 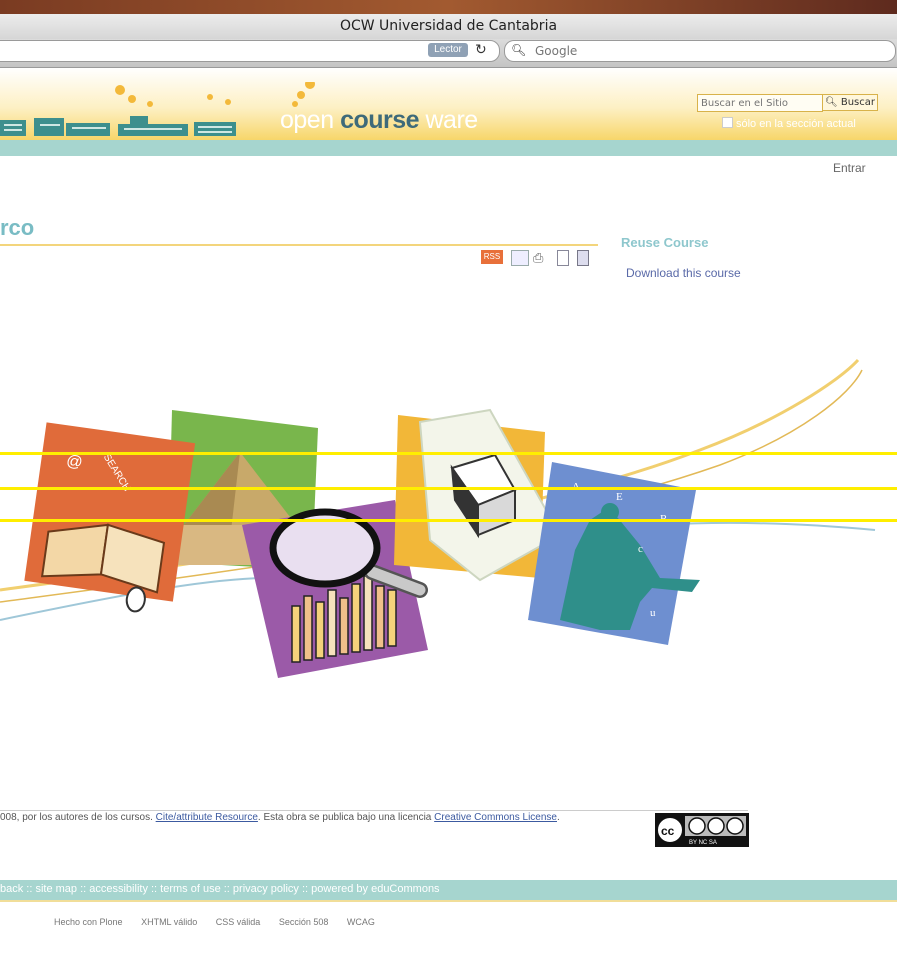 What do you see at coordinates (481, 49) in the screenshot?
I see `reload-icon: ↻` at bounding box center [481, 49].